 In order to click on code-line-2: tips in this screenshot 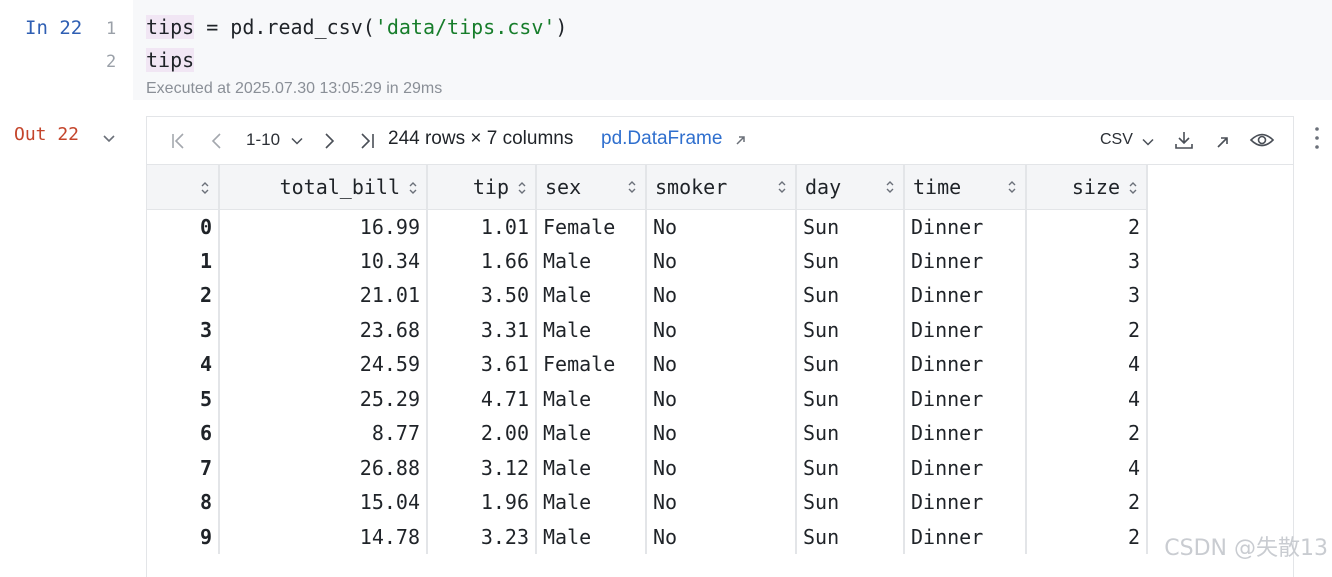, I will do `click(170, 60)`.